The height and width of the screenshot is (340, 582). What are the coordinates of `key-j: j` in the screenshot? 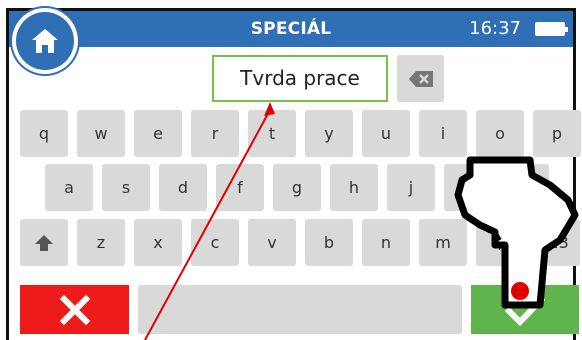 It's located at (411, 187).